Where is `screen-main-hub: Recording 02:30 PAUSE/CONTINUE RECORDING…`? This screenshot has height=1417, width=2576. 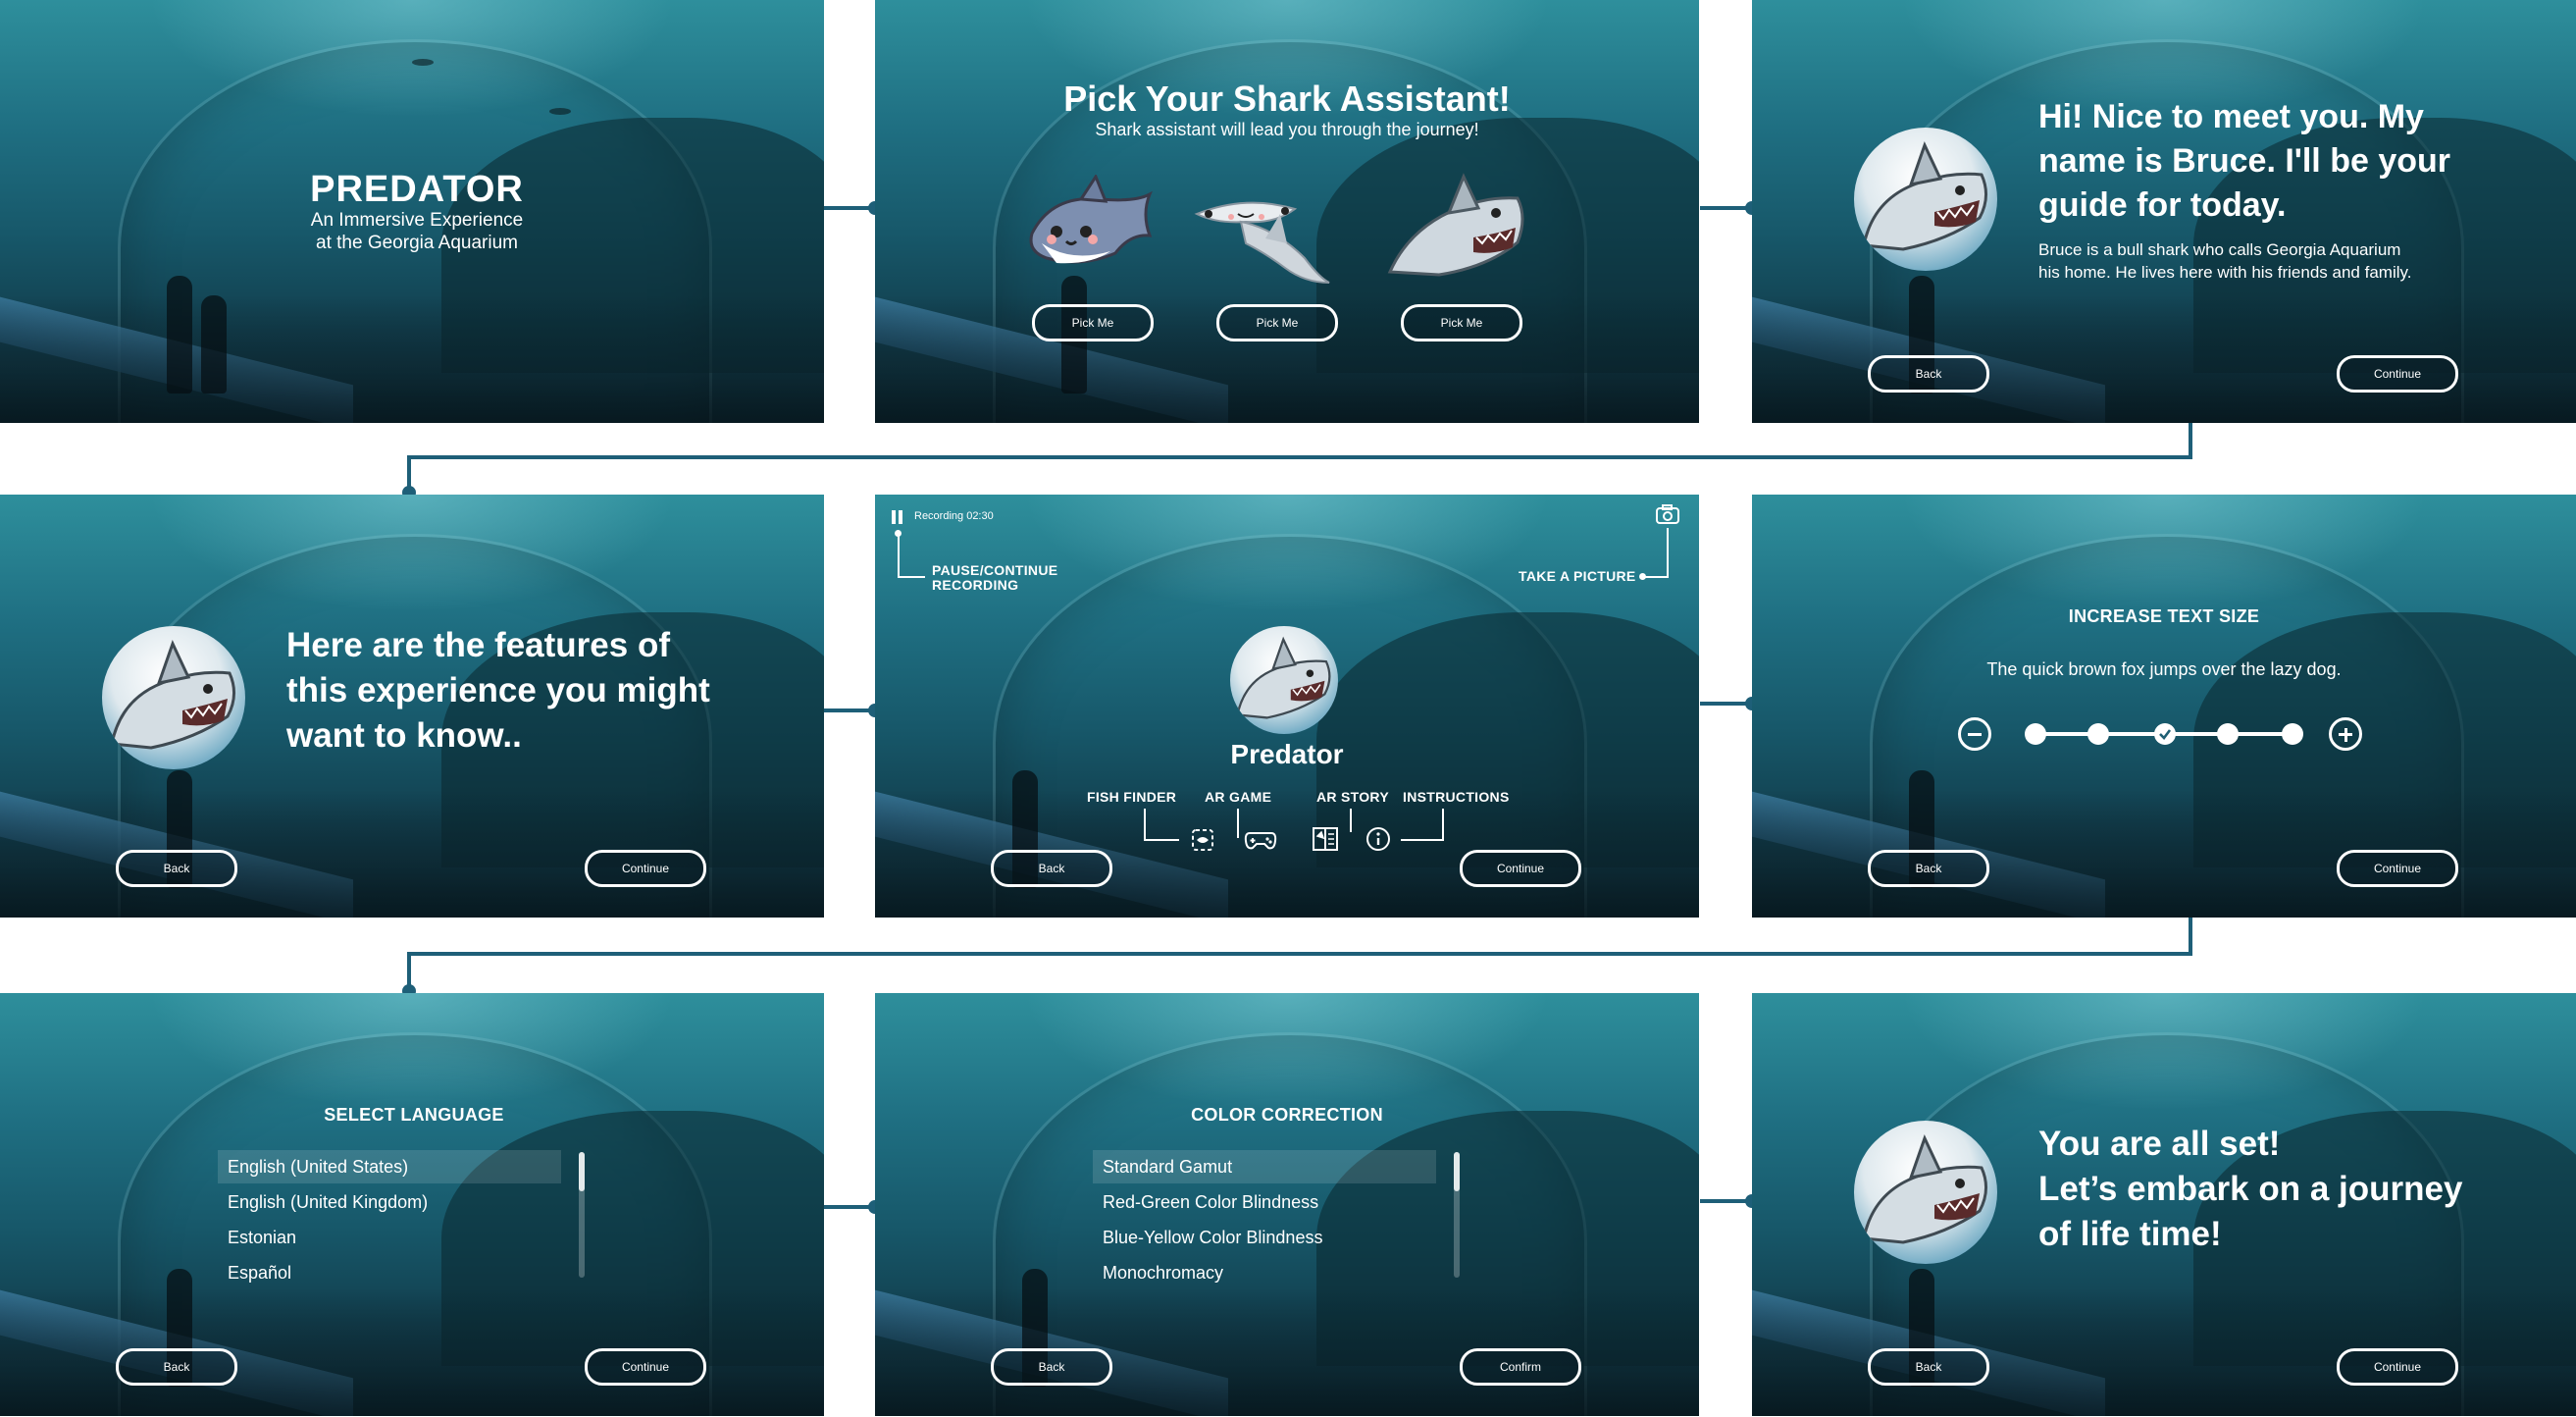 screen-main-hub: Recording 02:30 PAUSE/CONTINUE RECORDING… is located at coordinates (1287, 706).